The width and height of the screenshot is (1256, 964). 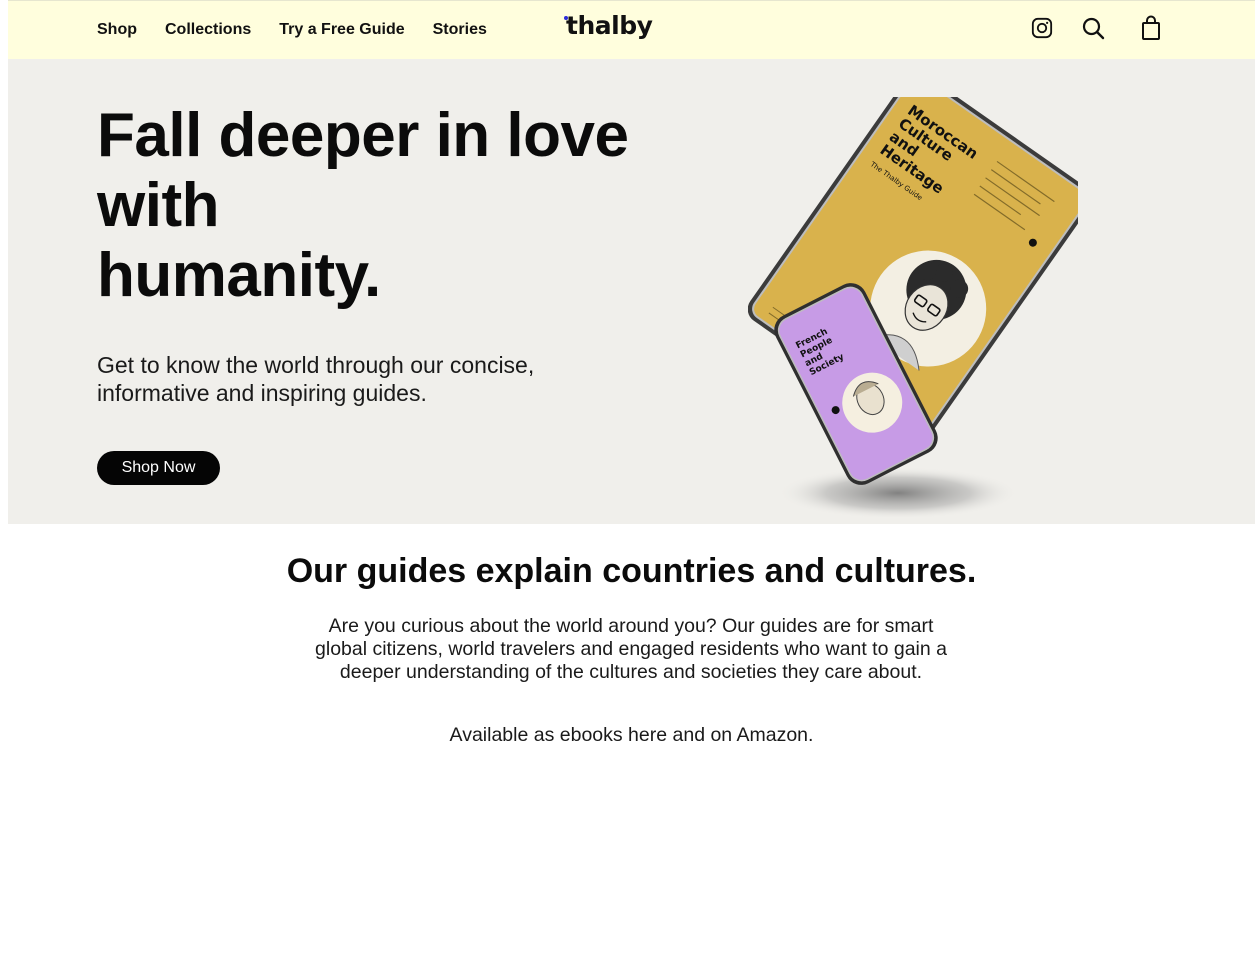 What do you see at coordinates (631, 735) in the screenshot?
I see `availability-note: Available as ebooks here and on Amazon.` at bounding box center [631, 735].